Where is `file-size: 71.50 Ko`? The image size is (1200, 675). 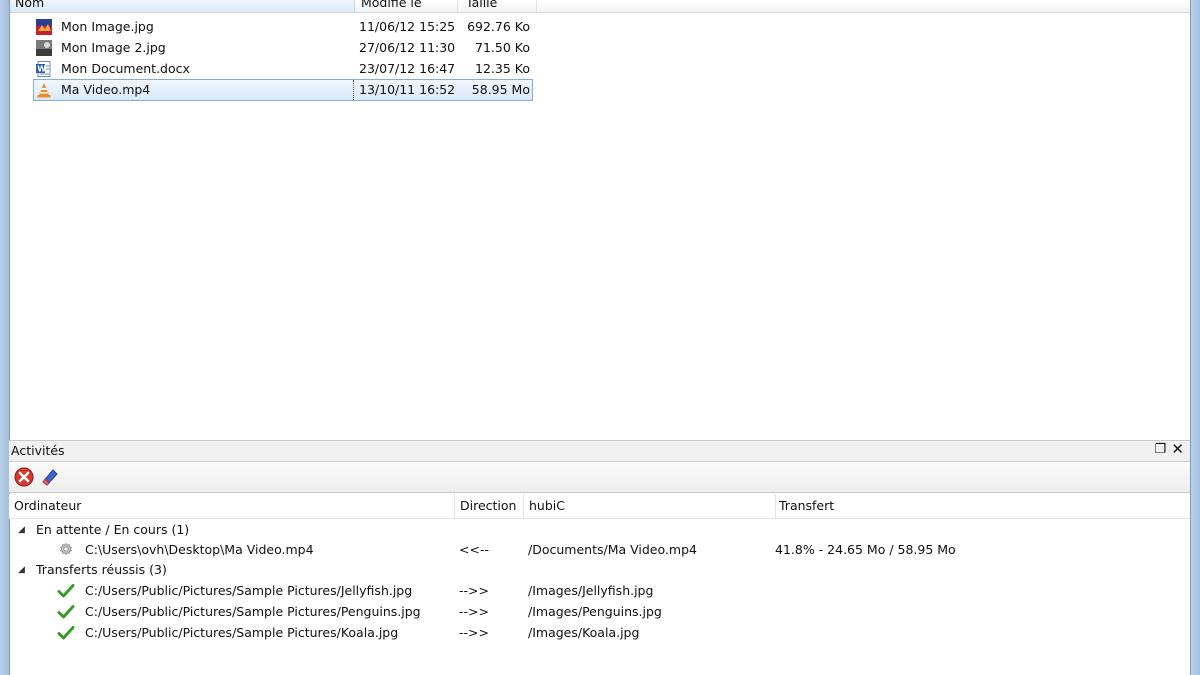 file-size: 71.50 Ko is located at coordinates (502, 47).